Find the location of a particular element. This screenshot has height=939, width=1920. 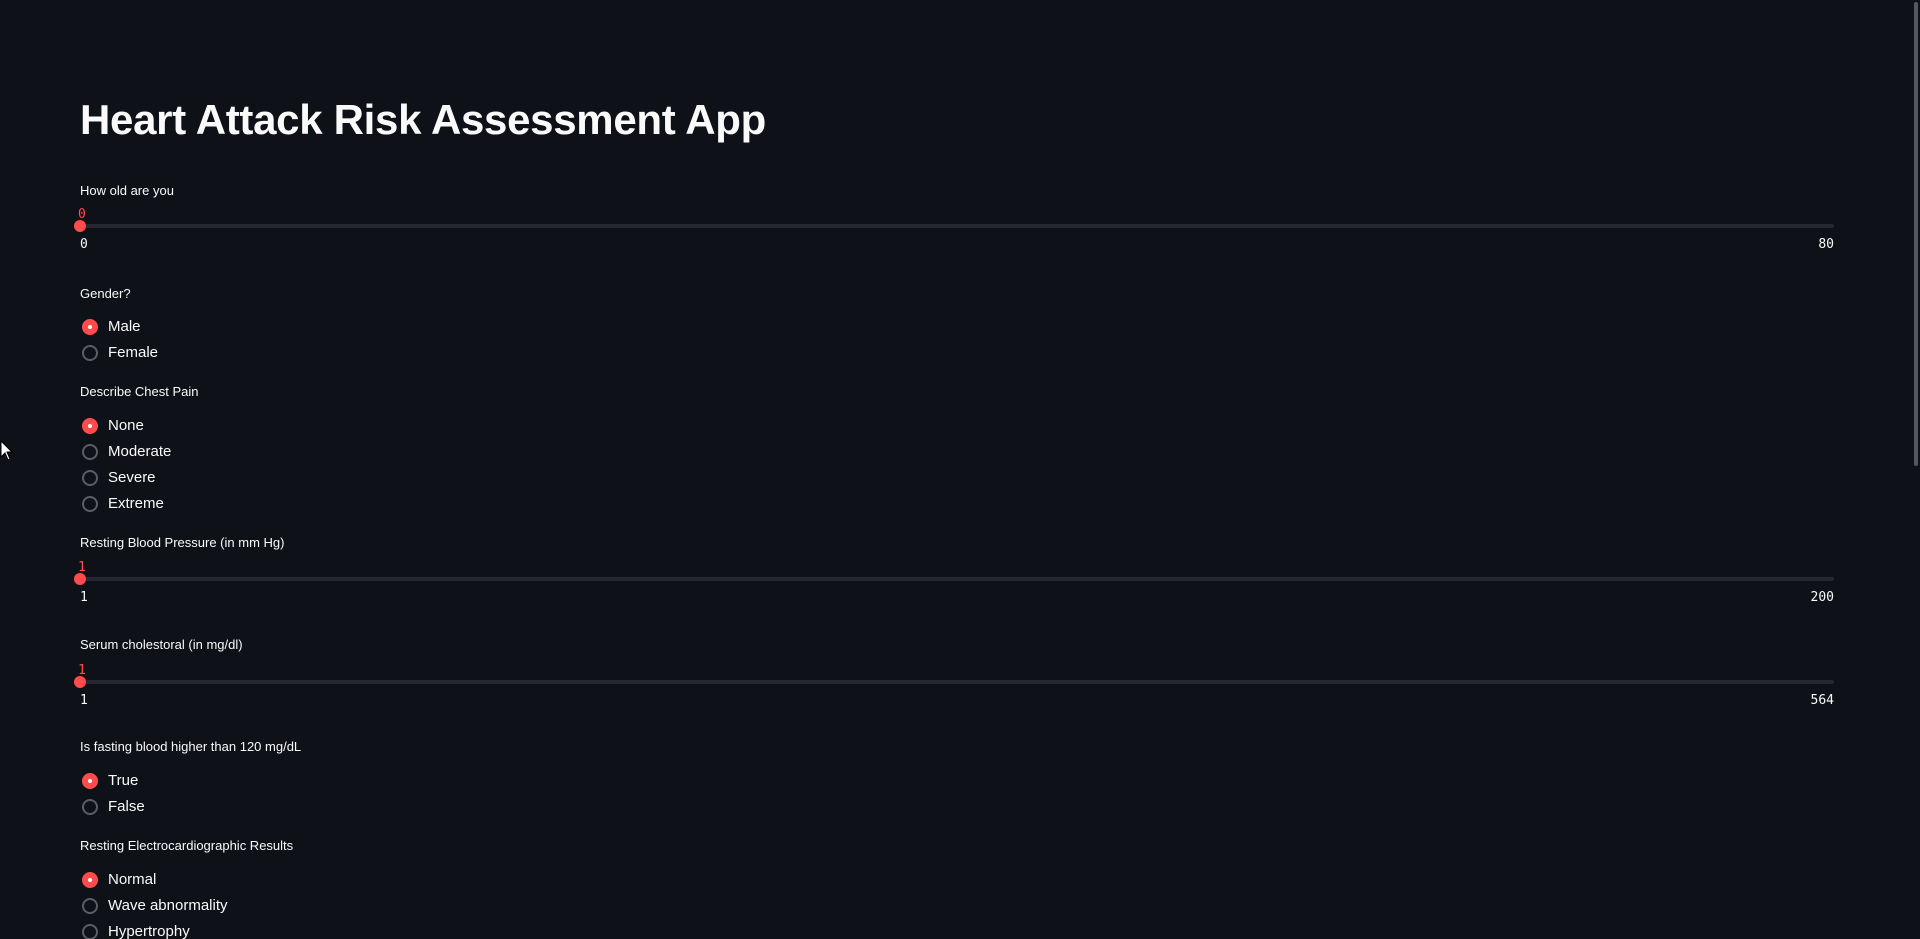

chest-pain-option-label: Severe is located at coordinates (132, 477).